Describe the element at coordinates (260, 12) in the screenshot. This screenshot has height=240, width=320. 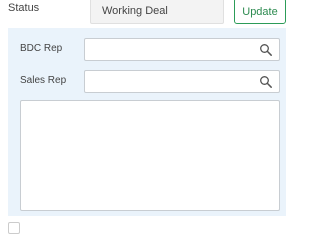
I see `update-button: Update` at that location.